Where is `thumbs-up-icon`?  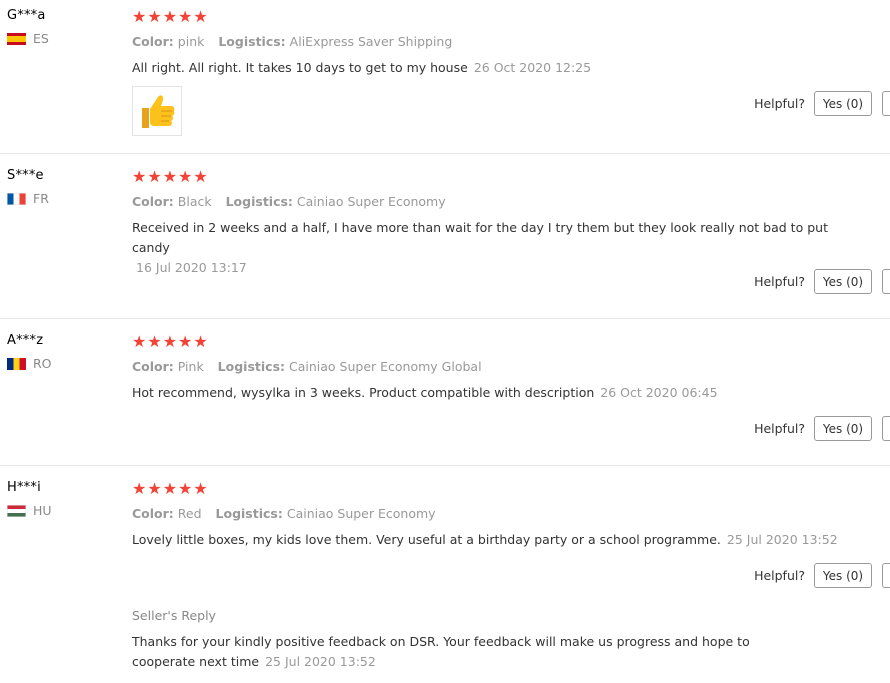
thumbs-up-icon is located at coordinates (158, 111).